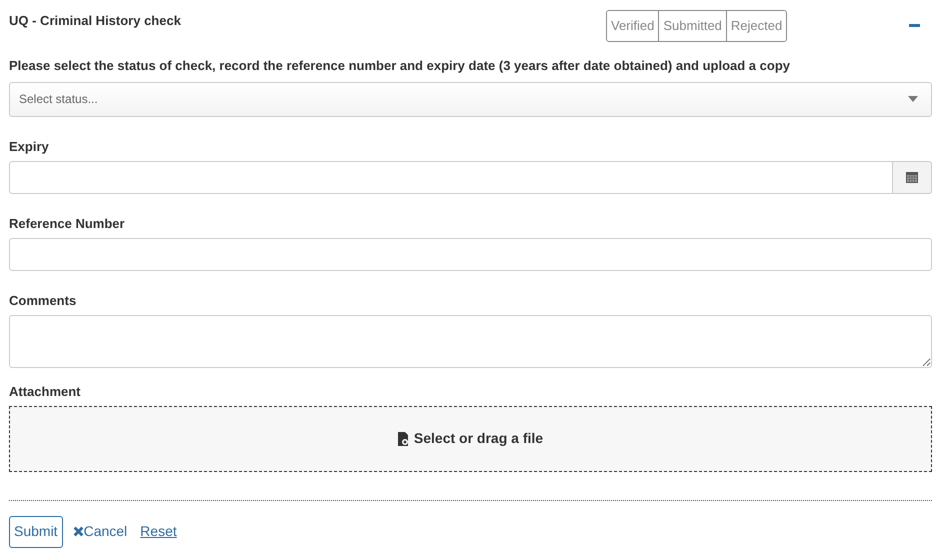  Describe the element at coordinates (400, 66) in the screenshot. I see `instruction-label: Please select the status of check, record the reference number and expiry date (3 years after date obtained) and upload a copy` at that location.